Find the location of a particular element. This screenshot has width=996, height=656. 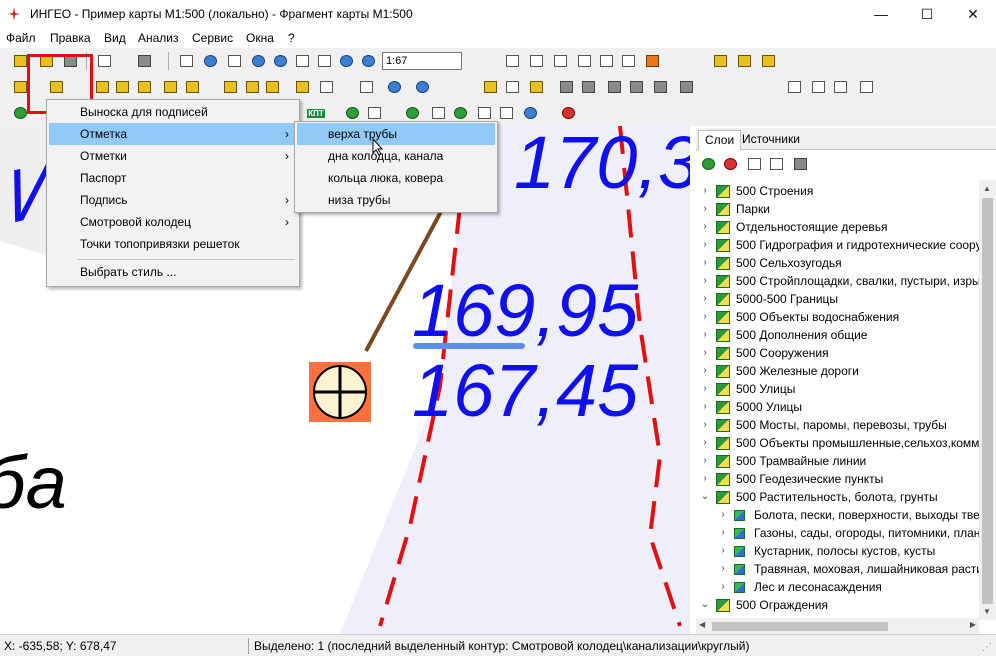

scale-zoom-icon is located at coordinates (368, 61).